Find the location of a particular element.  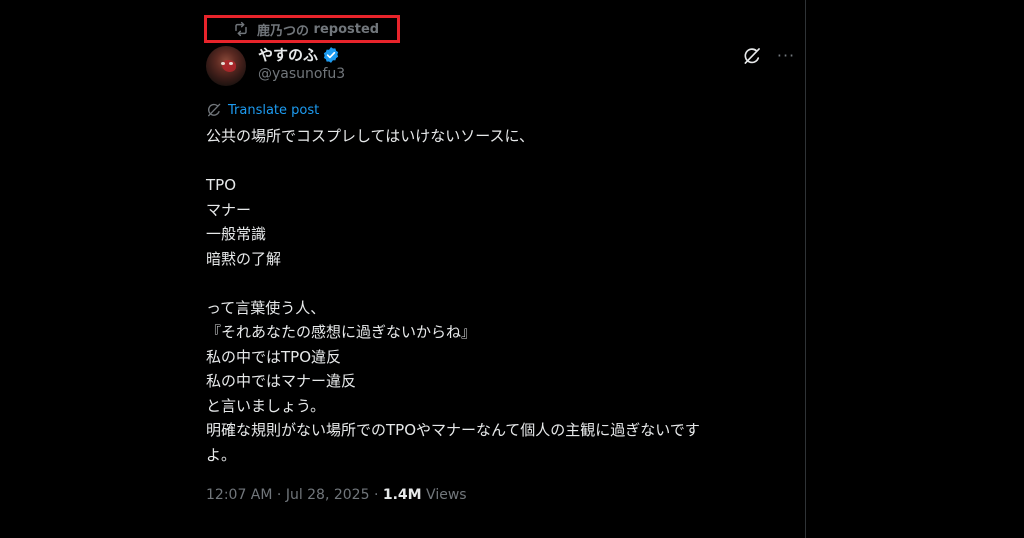

verified-badge-icon is located at coordinates (331, 55).